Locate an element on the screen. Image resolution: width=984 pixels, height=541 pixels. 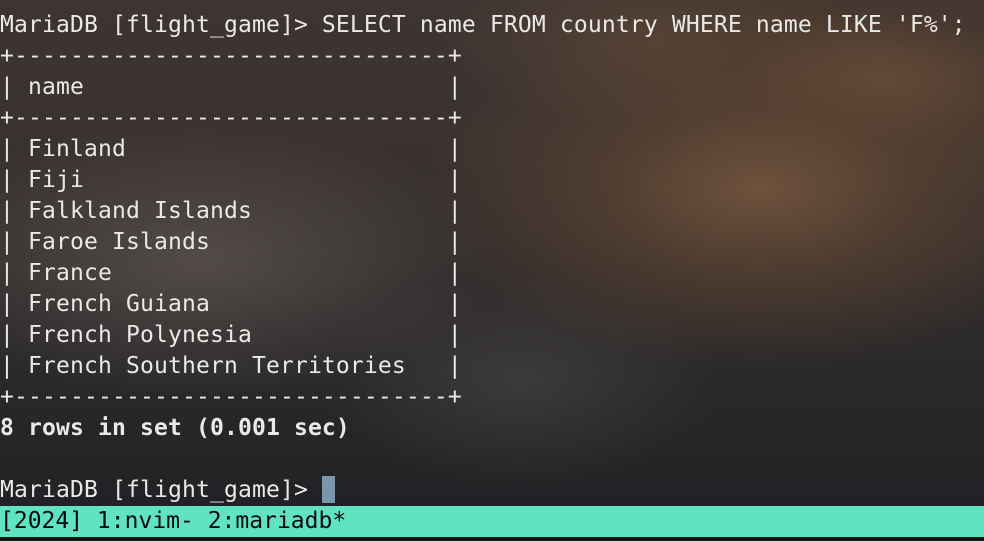
tmux-status-bar: [2024] 1:nvim- 2:mariadb* is located at coordinates (492, 521).